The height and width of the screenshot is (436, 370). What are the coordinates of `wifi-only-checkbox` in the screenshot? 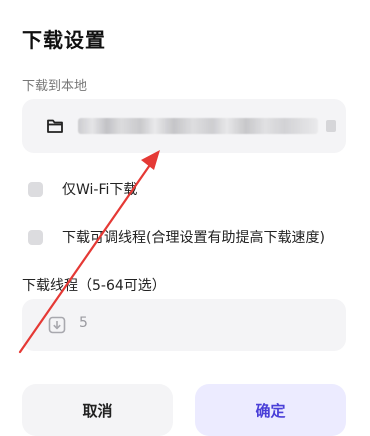 It's located at (35, 189).